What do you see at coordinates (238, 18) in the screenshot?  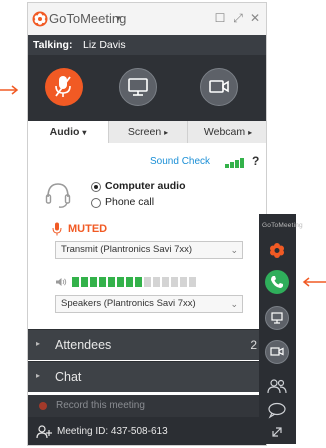 I see `compact-view-icon: ⤢` at bounding box center [238, 18].